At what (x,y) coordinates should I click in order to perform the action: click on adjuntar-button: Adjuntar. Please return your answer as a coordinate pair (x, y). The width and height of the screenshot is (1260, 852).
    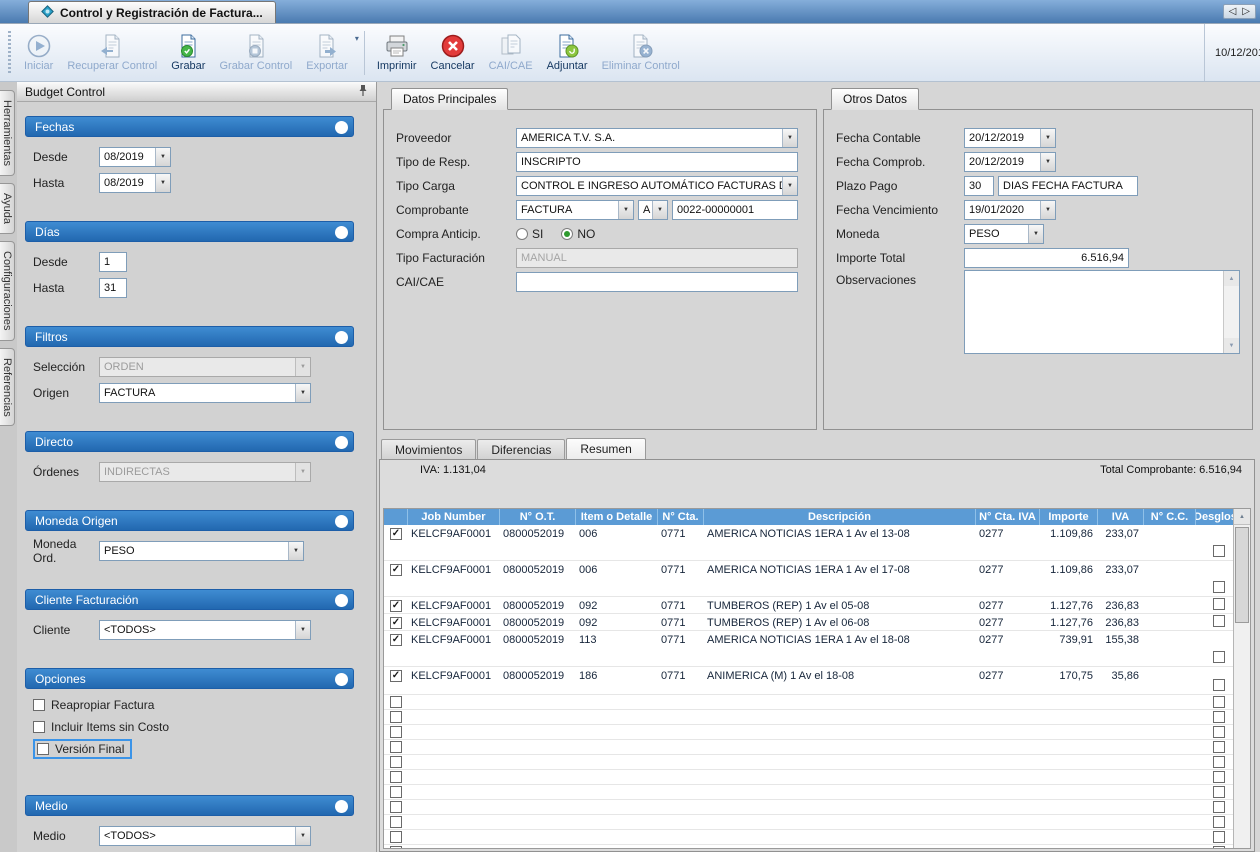
    Looking at the image, I should click on (567, 52).